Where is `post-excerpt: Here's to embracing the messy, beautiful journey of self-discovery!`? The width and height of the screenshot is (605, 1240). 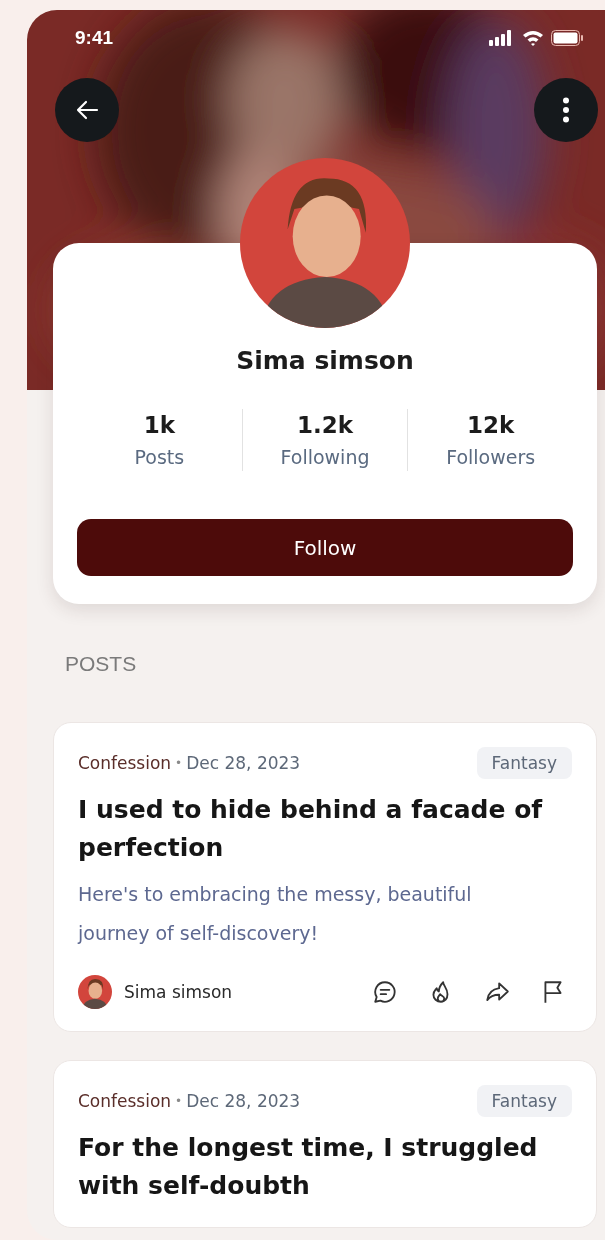
post-excerpt: Here's to embracing the messy, beautiful journey of self-discovery! is located at coordinates (275, 914).